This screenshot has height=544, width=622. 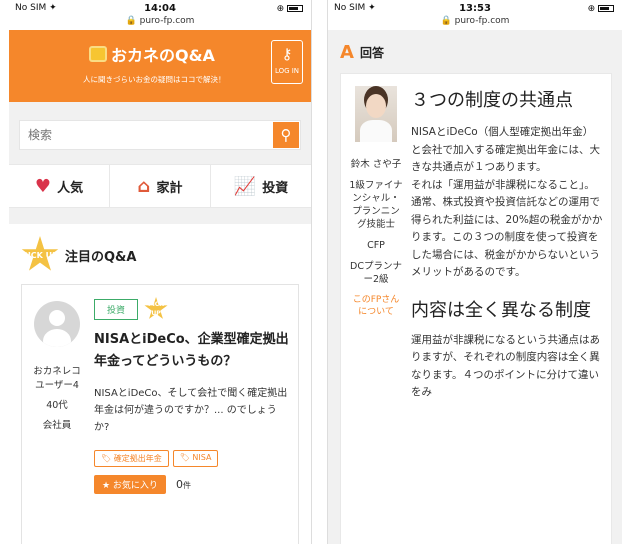 I want to click on fp-qualification: DCプランナー2級, so click(x=376, y=273).